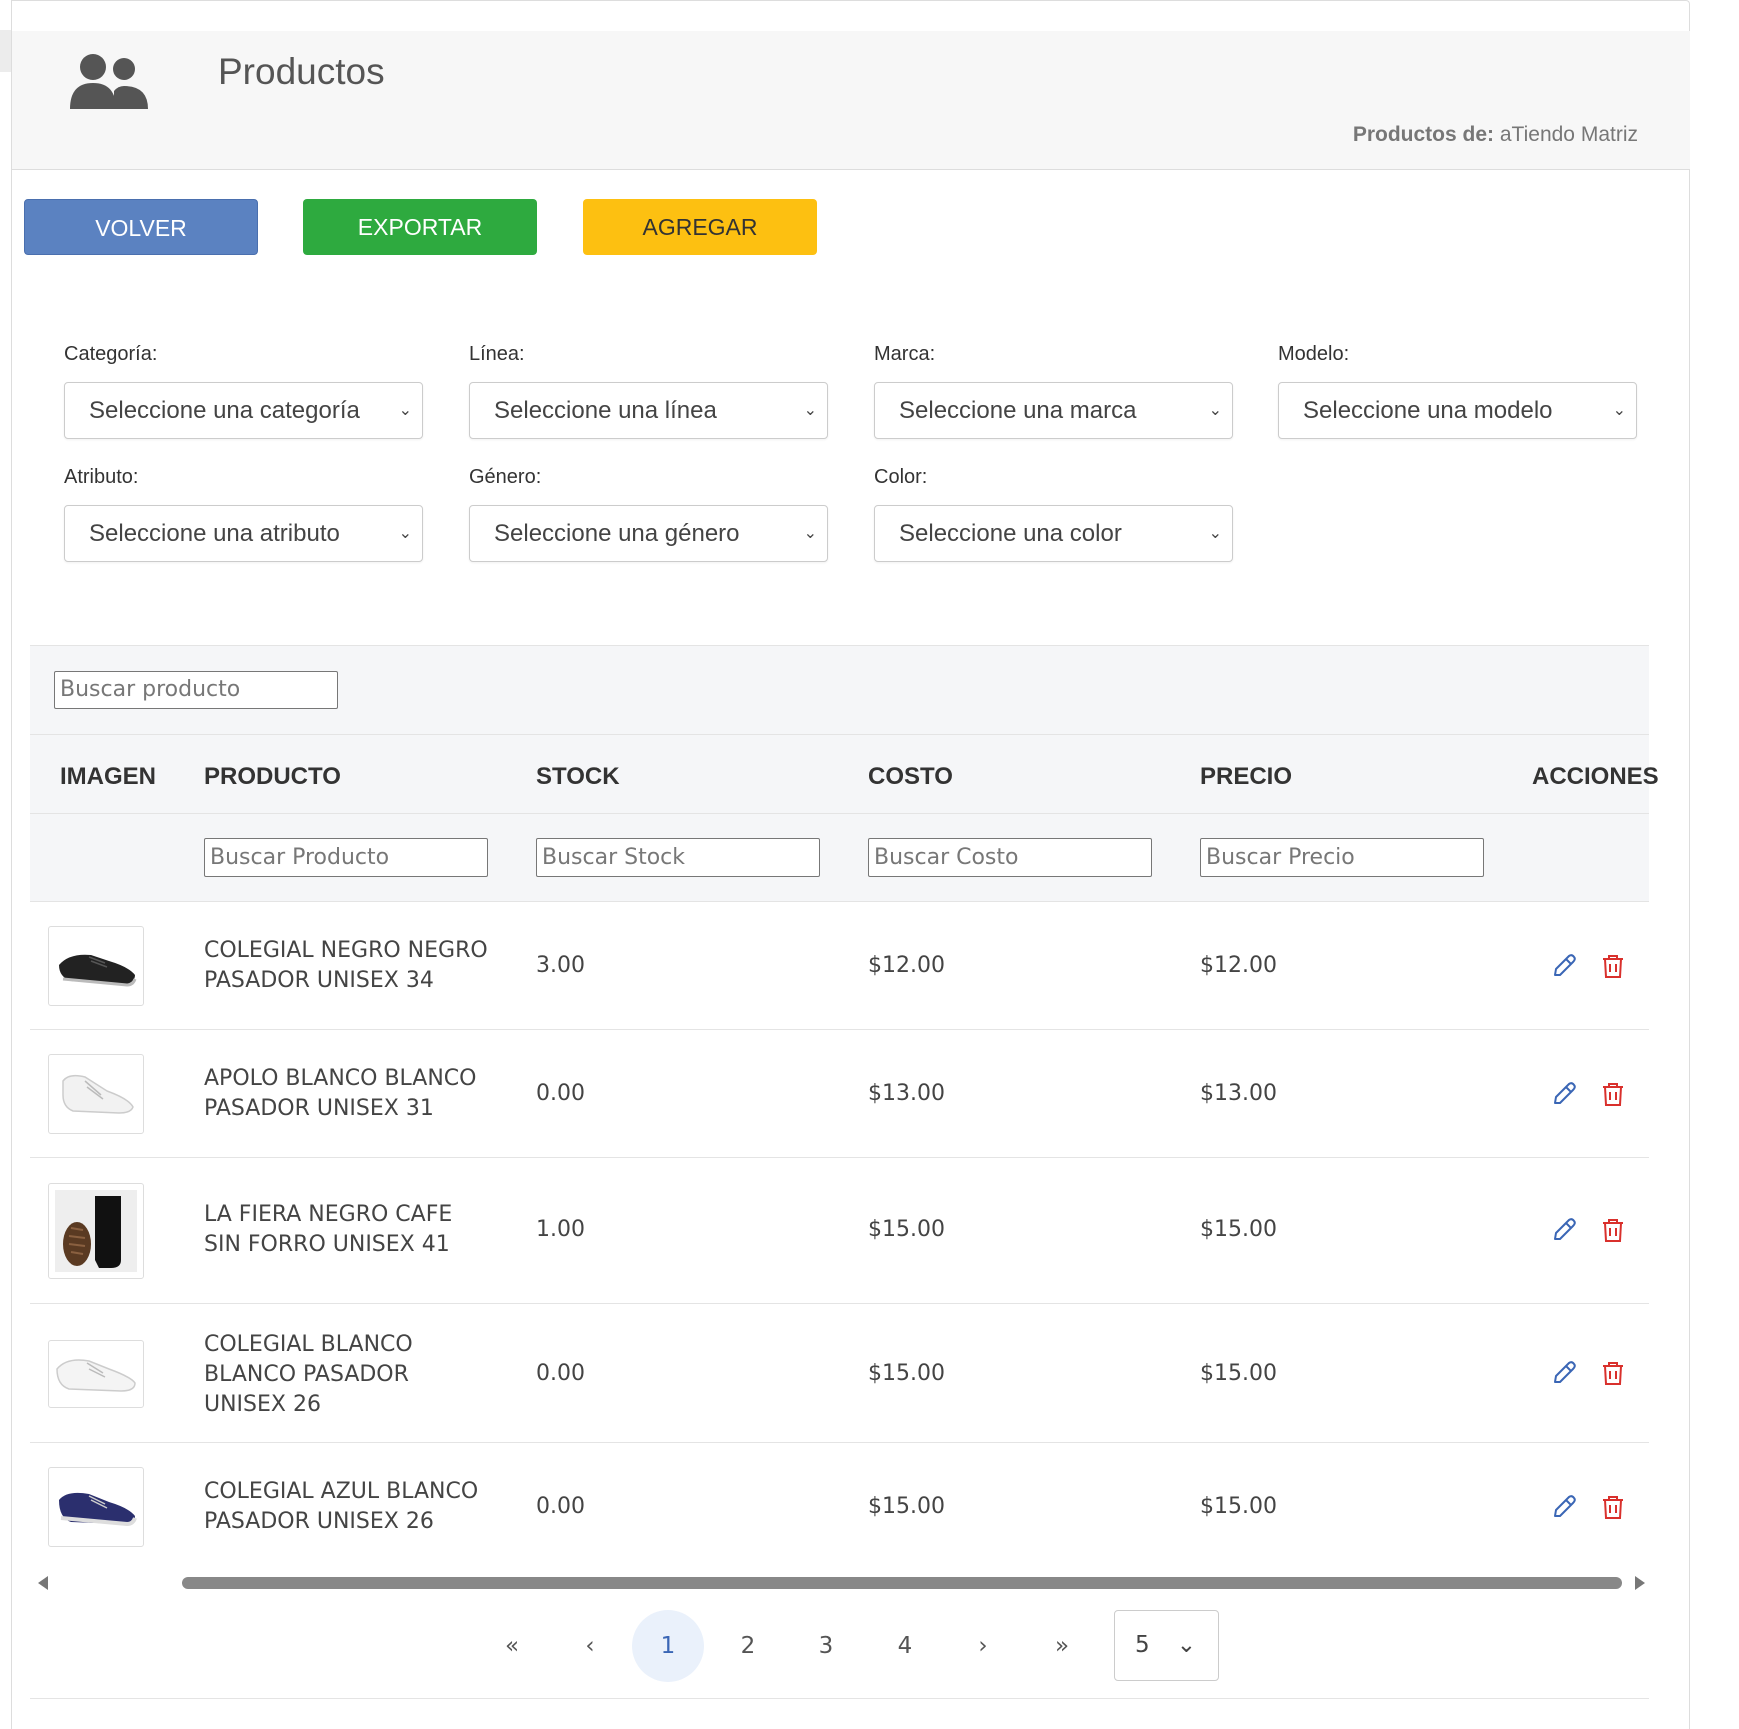  Describe the element at coordinates (906, 1093) in the screenshot. I see `product-cost: $13.00` at that location.